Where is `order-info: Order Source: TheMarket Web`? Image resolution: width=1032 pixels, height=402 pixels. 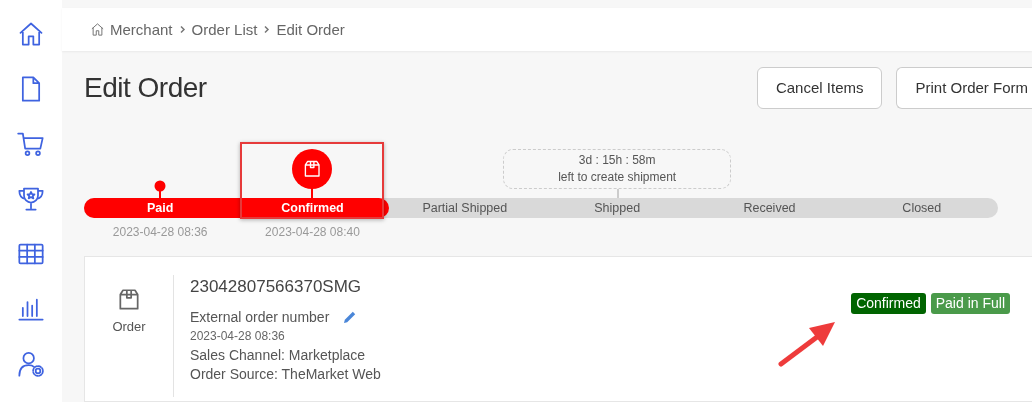 order-info: Order Source: TheMarket Web is located at coordinates (286, 374).